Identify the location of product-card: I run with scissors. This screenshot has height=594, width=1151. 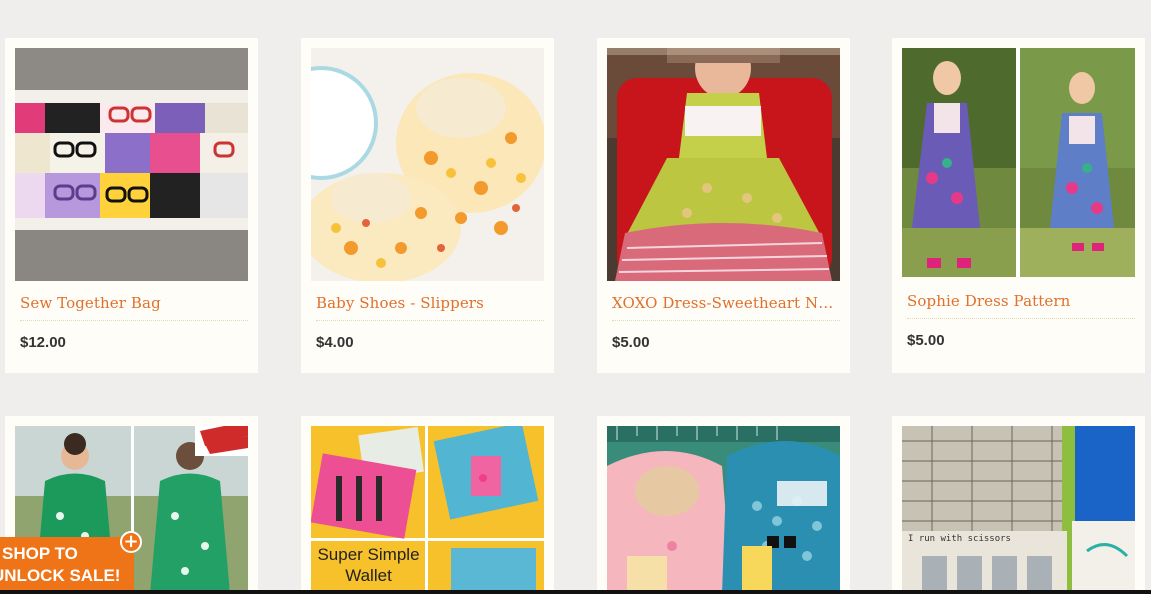
(1018, 505).